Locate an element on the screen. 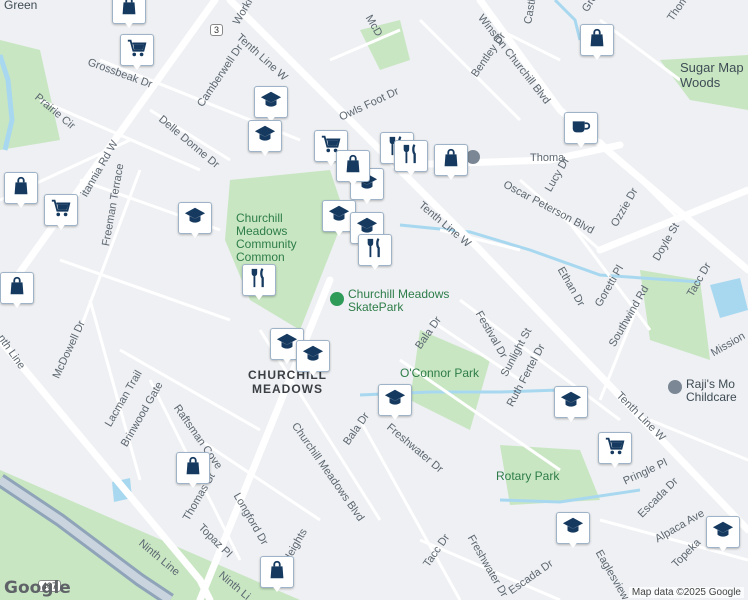 Image resolution: width=748 pixels, height=600 pixels. park-icon is located at coordinates (337, 299).